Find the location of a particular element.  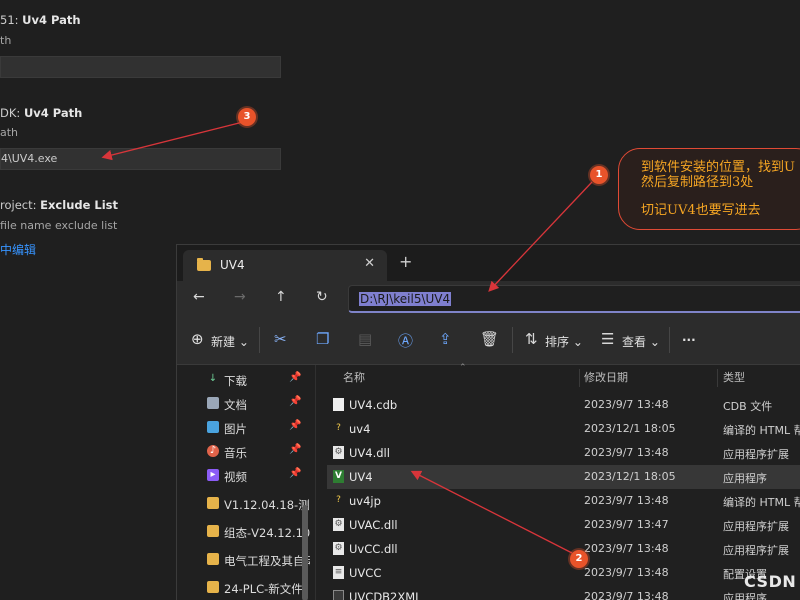

rename-icon: Ⓐ is located at coordinates (405, 340).